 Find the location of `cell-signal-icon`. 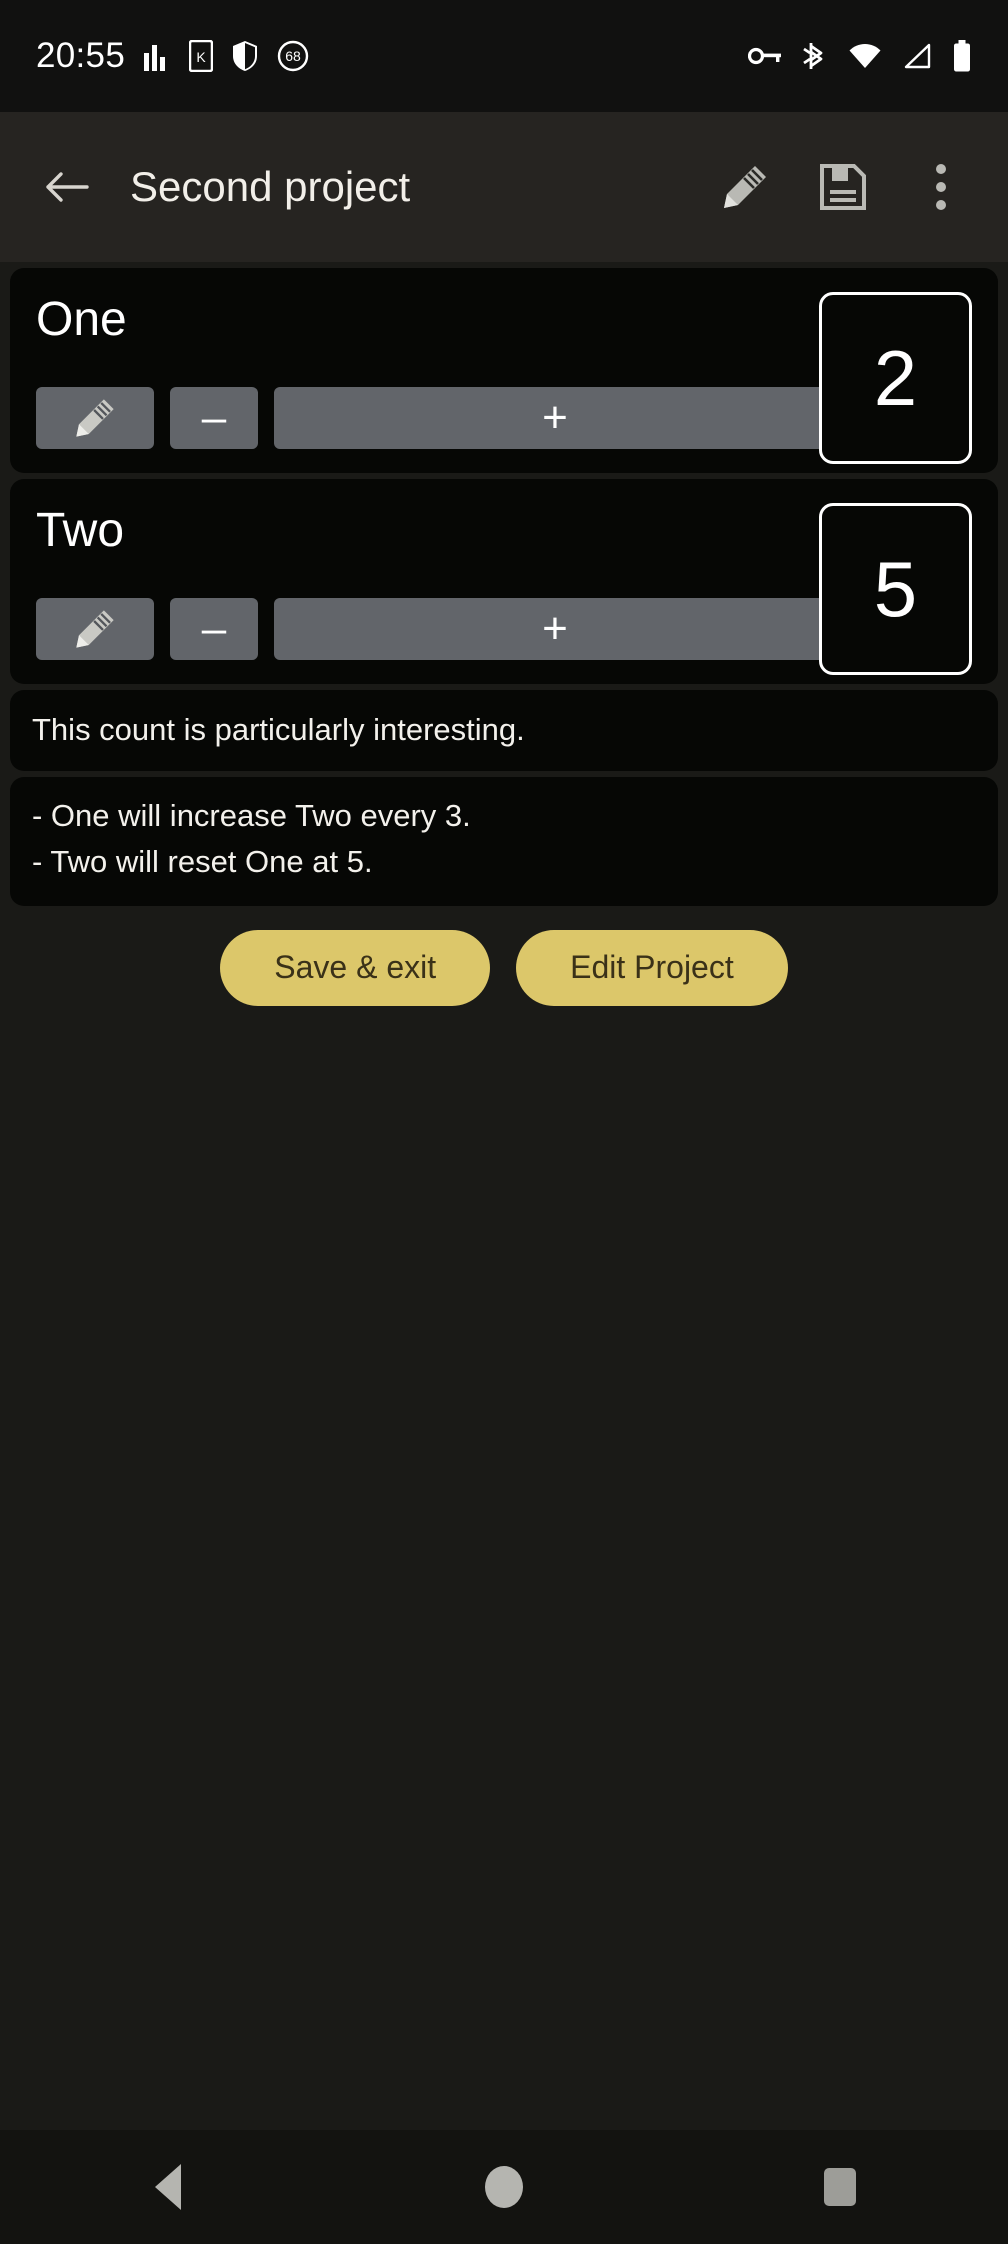

cell-signal-icon is located at coordinates (917, 56).